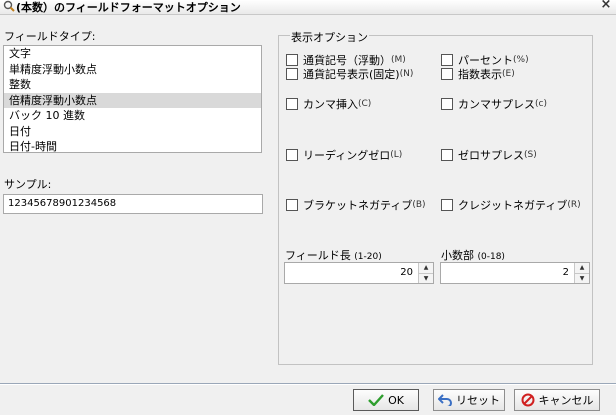  I want to click on decimals-label: 小数部 (0-18), so click(473, 255).